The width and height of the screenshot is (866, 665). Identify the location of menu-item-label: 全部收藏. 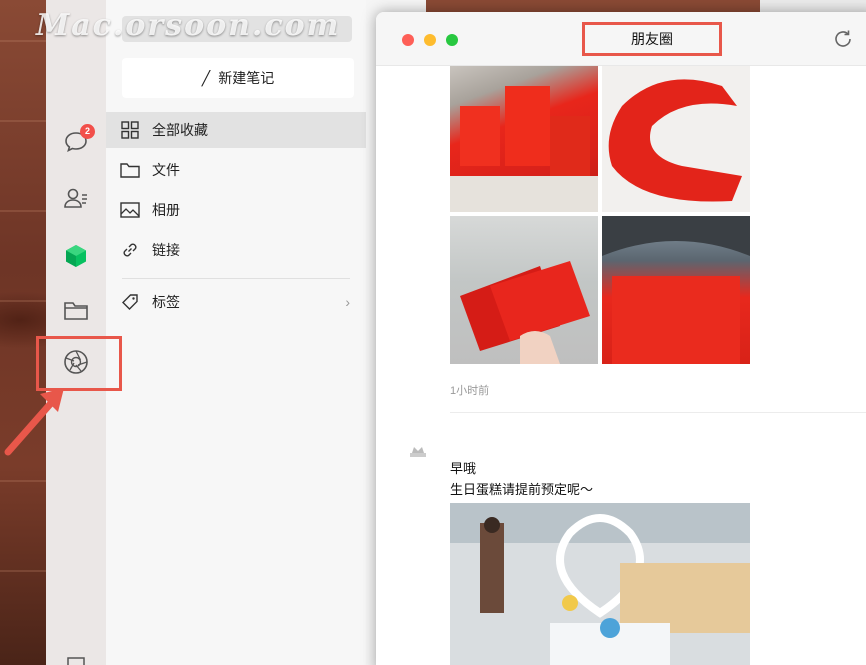
(180, 130).